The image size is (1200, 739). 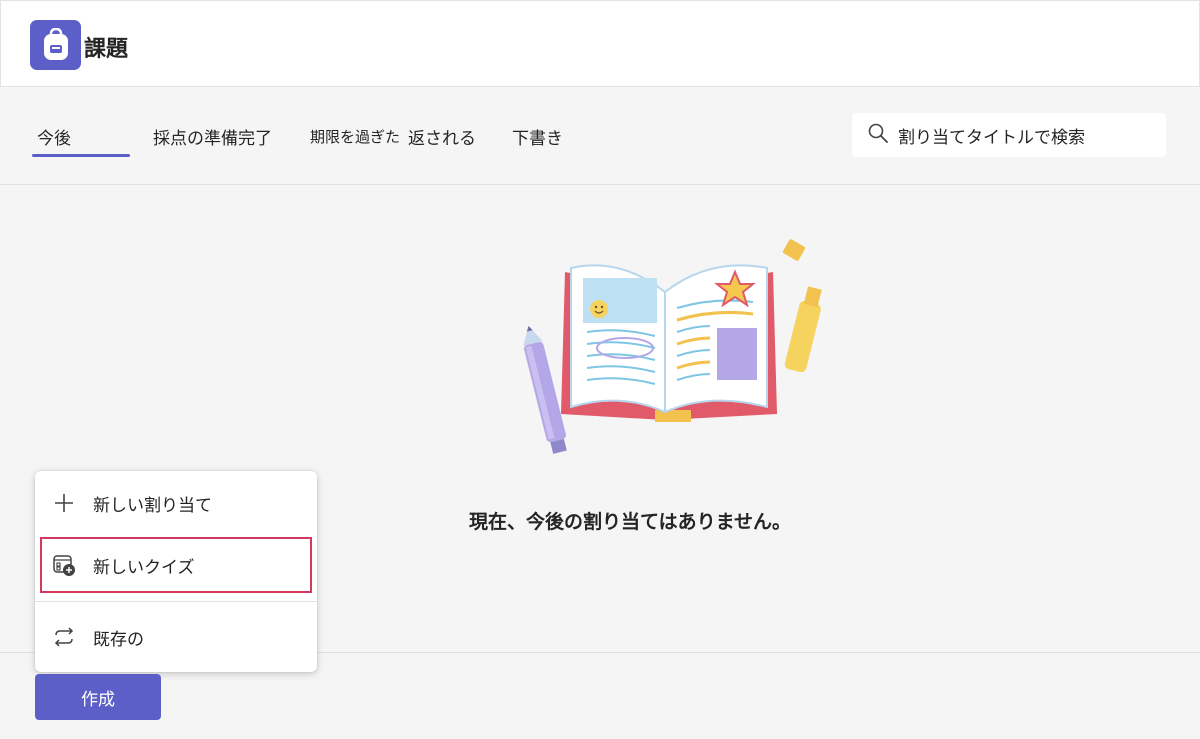 What do you see at coordinates (176, 637) in the screenshot?
I see `menu-item-reuse-existing: 既存の` at bounding box center [176, 637].